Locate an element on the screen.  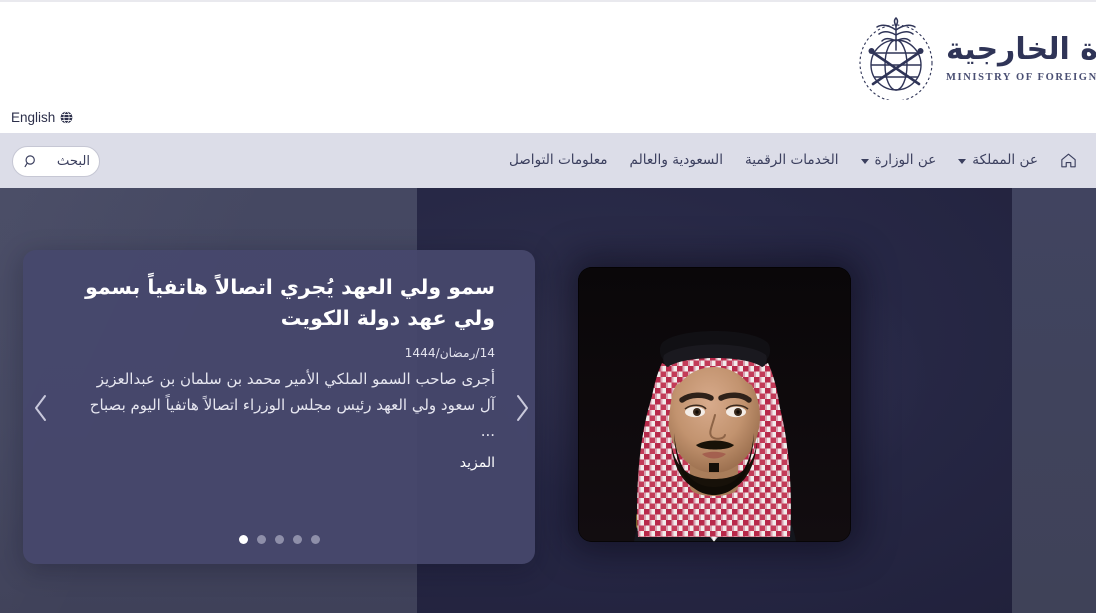
carousel-dots is located at coordinates (279, 539).